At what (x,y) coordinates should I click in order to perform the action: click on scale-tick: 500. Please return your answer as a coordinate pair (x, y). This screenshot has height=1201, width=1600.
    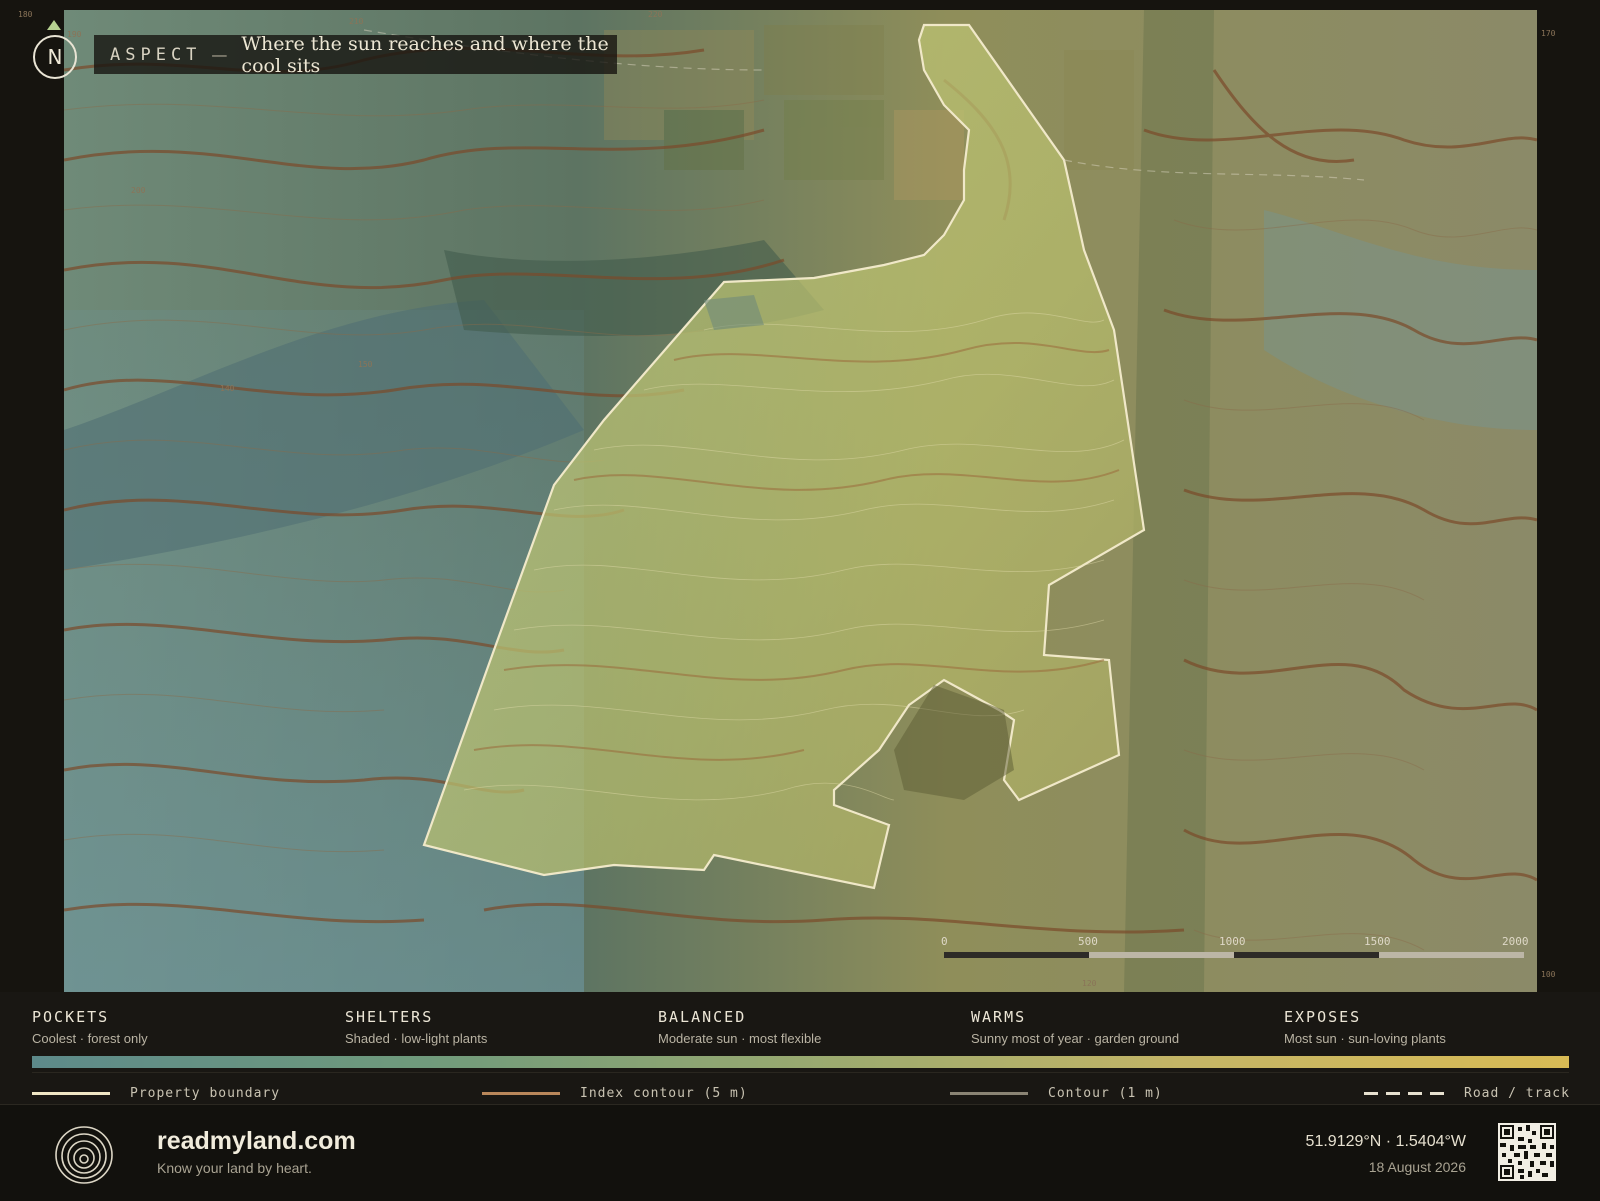
    Looking at the image, I should click on (1088, 941).